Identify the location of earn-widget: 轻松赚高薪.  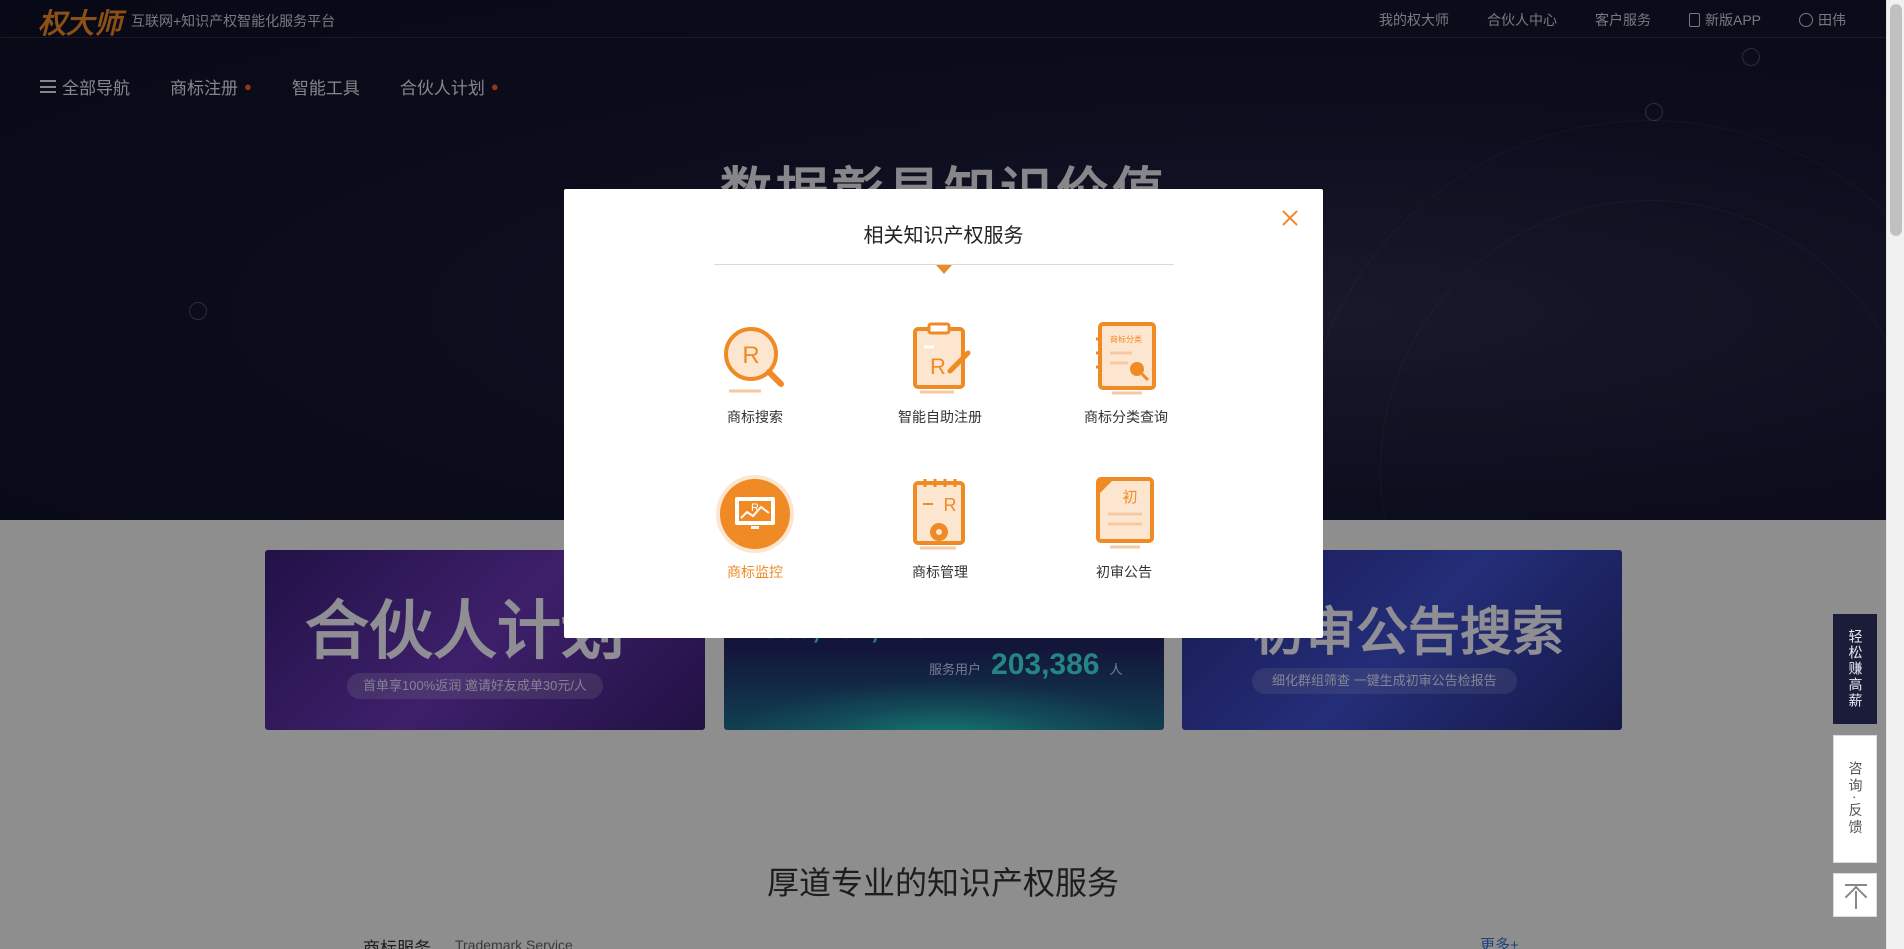
(1855, 669).